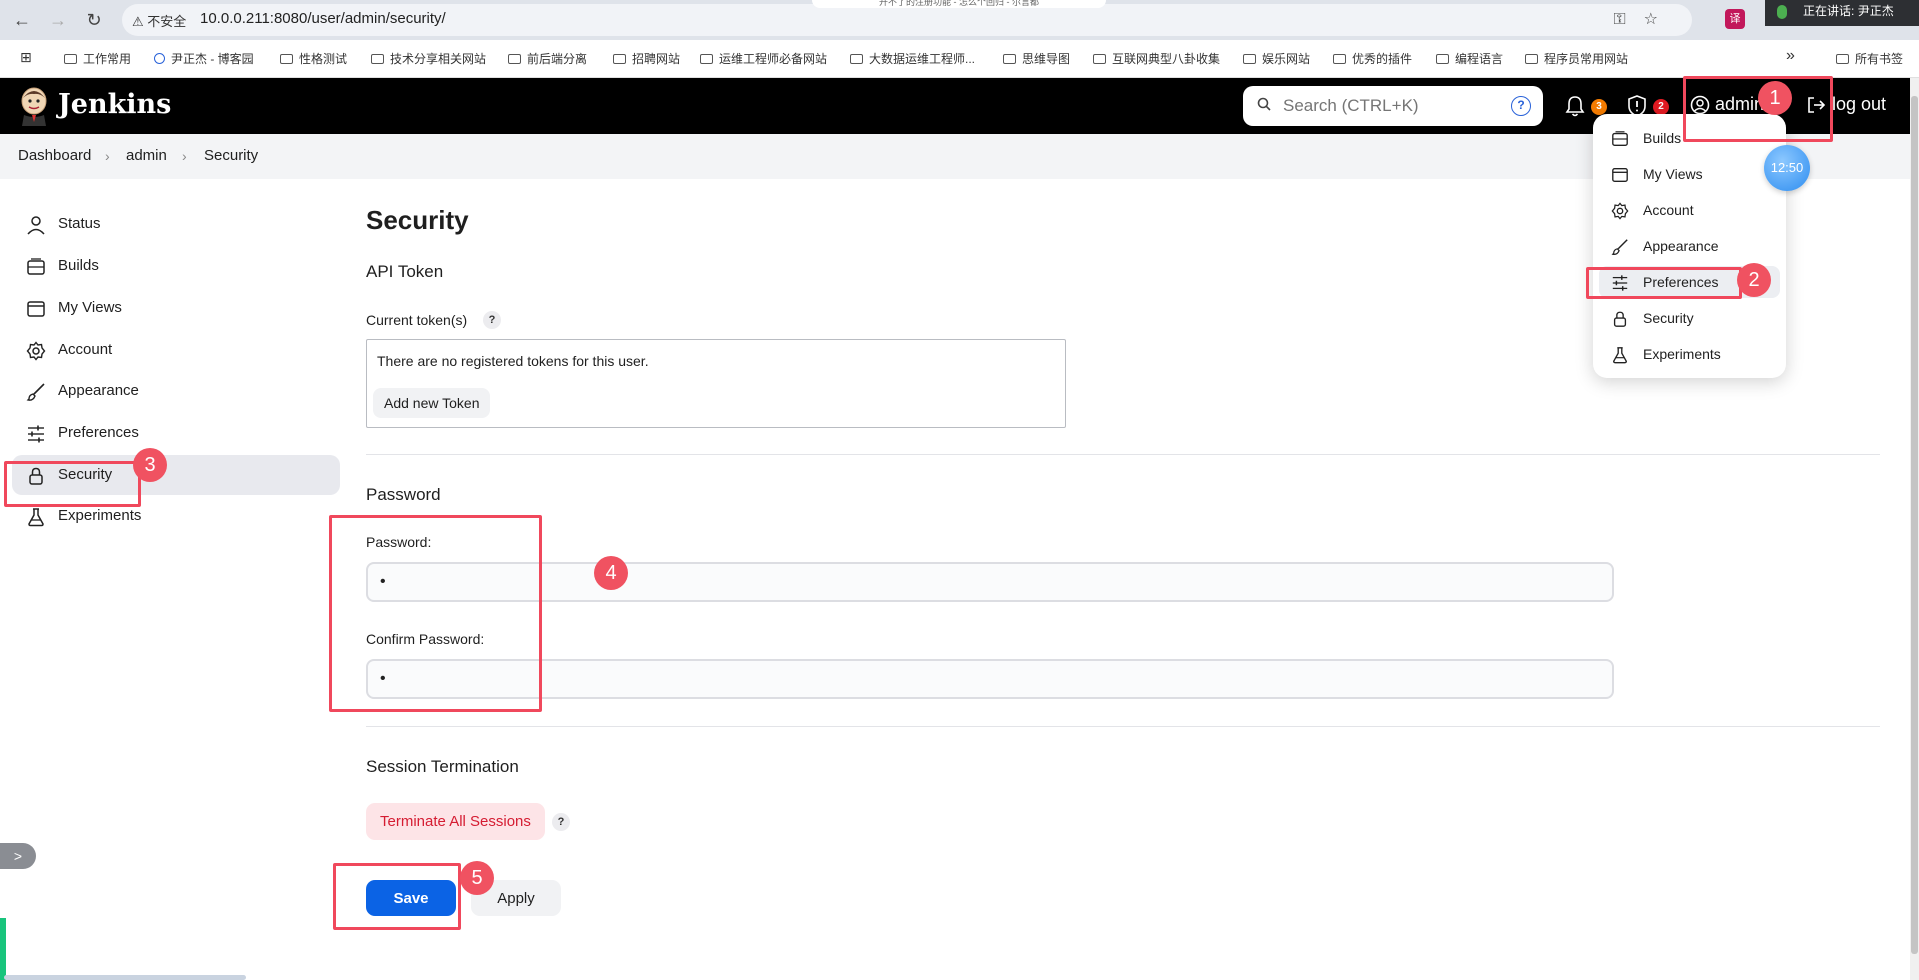 This screenshot has height=980, width=1919. I want to click on scrollbar-thumb, so click(1914, 525).